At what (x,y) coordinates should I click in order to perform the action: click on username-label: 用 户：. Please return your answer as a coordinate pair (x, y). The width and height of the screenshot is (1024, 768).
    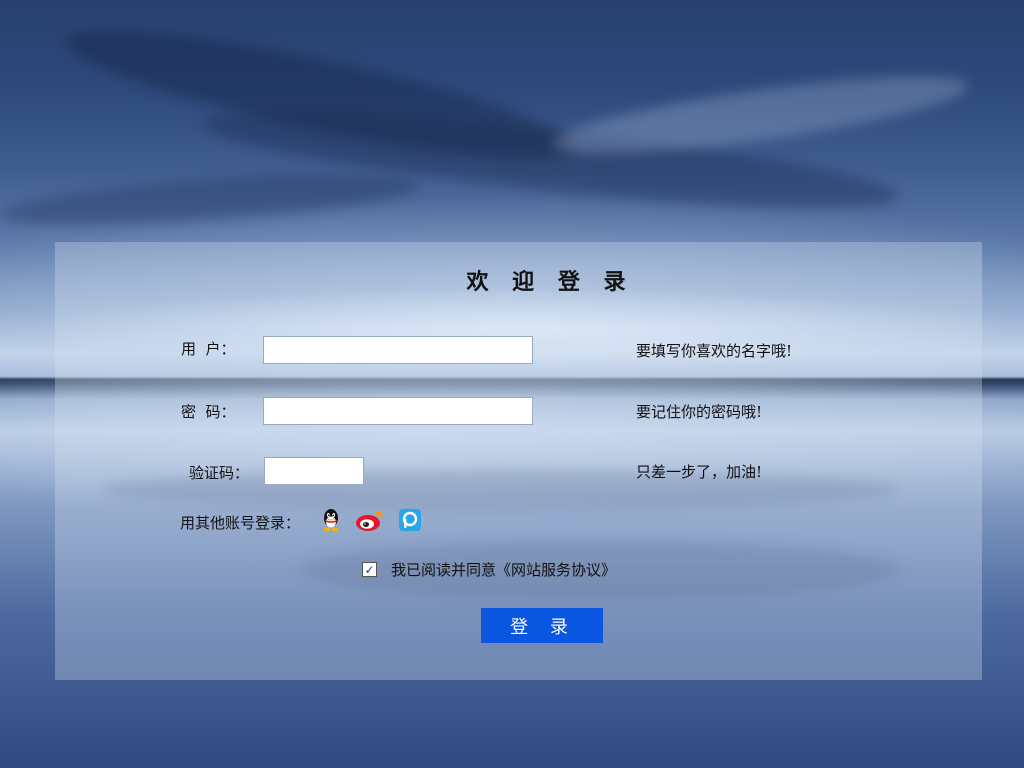
    Looking at the image, I should click on (208, 349).